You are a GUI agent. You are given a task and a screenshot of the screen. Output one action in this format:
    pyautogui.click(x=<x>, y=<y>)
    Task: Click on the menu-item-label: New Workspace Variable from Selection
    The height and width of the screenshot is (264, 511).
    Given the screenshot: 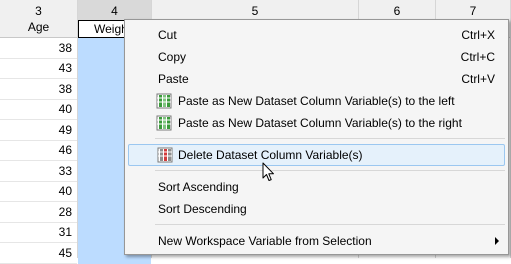 What is the action you would take?
    pyautogui.click(x=265, y=241)
    